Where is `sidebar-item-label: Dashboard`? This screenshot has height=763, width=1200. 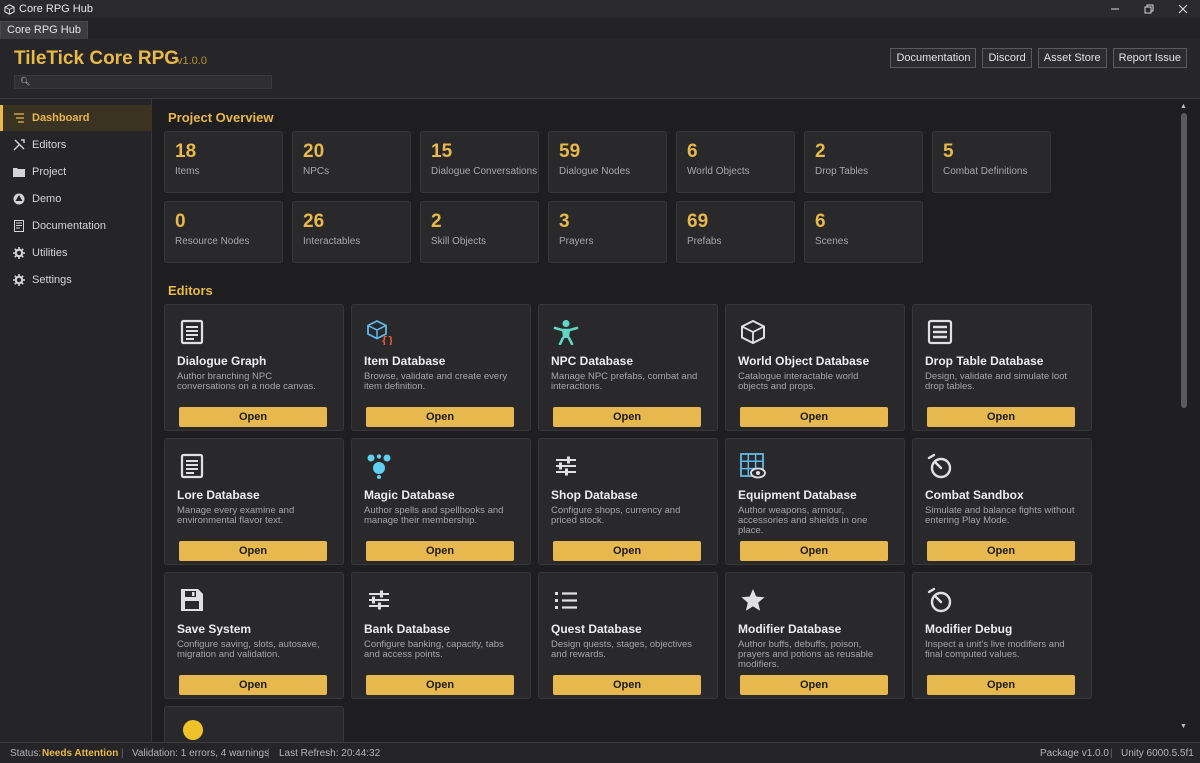
sidebar-item-label: Dashboard is located at coordinates (61, 118).